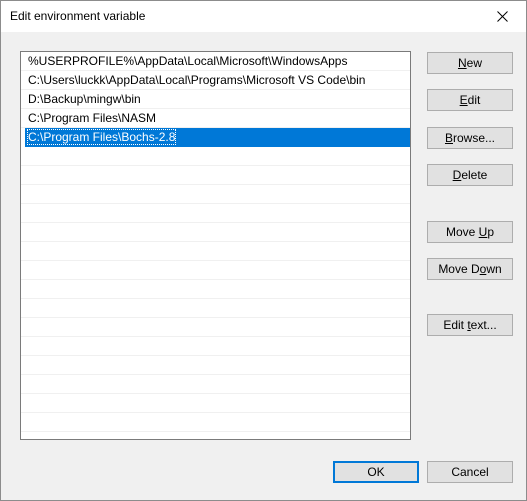 This screenshot has width=527, height=501. What do you see at coordinates (84, 99) in the screenshot?
I see `list-item-text: D:\Backup\mingw\bin` at bounding box center [84, 99].